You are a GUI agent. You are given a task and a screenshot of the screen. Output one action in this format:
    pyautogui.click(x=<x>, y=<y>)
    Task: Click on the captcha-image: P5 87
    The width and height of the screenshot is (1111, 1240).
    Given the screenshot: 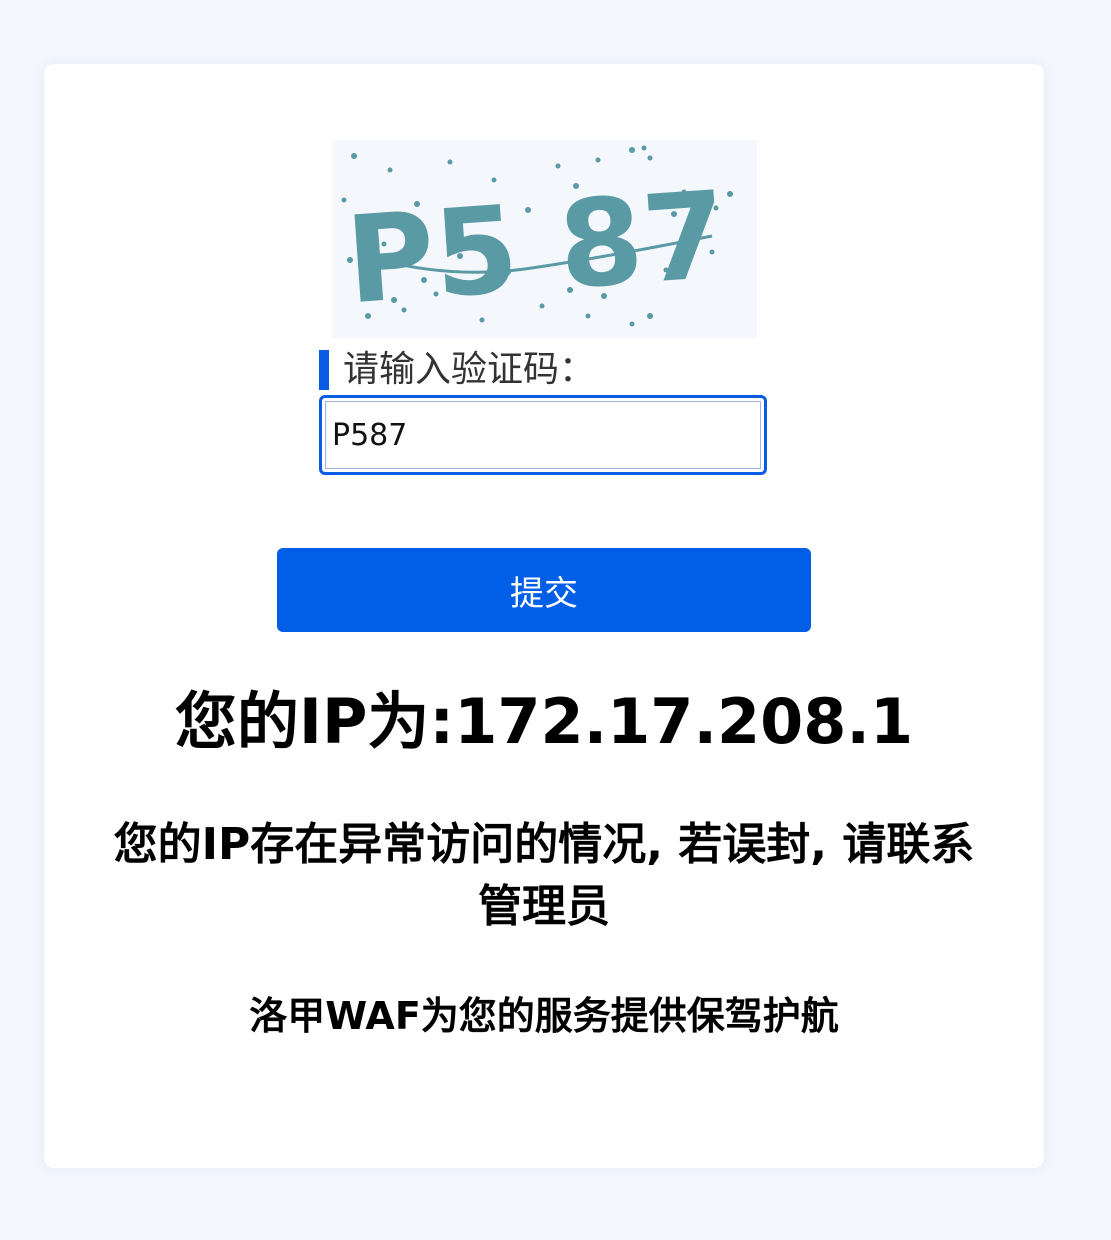 What is the action you would take?
    pyautogui.click(x=544, y=239)
    